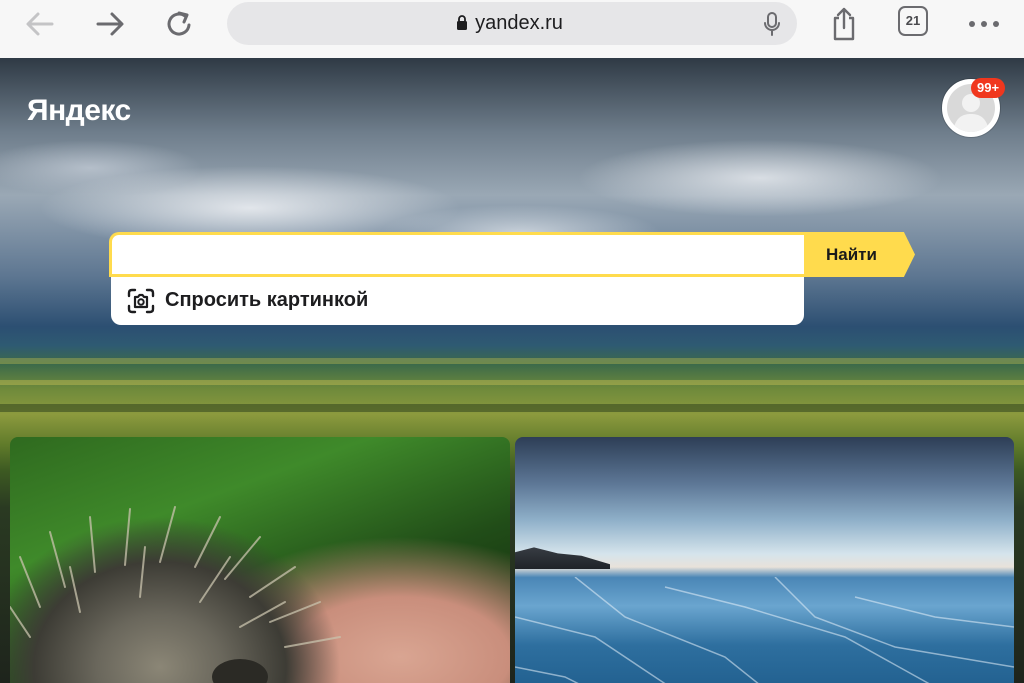 The width and height of the screenshot is (1024, 683). I want to click on url-text: yandex.ru, so click(519, 23).